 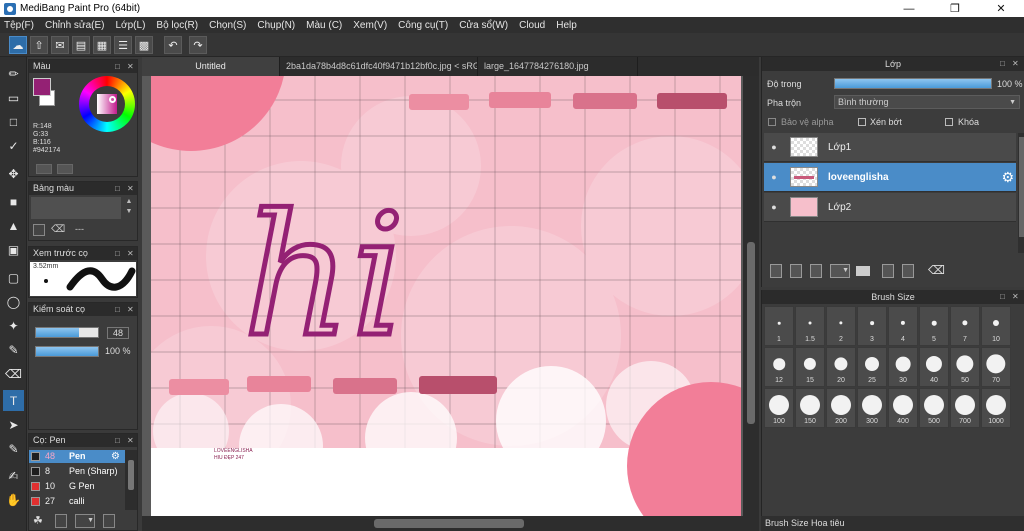 I want to click on redo-icon: ↷, so click(x=198, y=45).